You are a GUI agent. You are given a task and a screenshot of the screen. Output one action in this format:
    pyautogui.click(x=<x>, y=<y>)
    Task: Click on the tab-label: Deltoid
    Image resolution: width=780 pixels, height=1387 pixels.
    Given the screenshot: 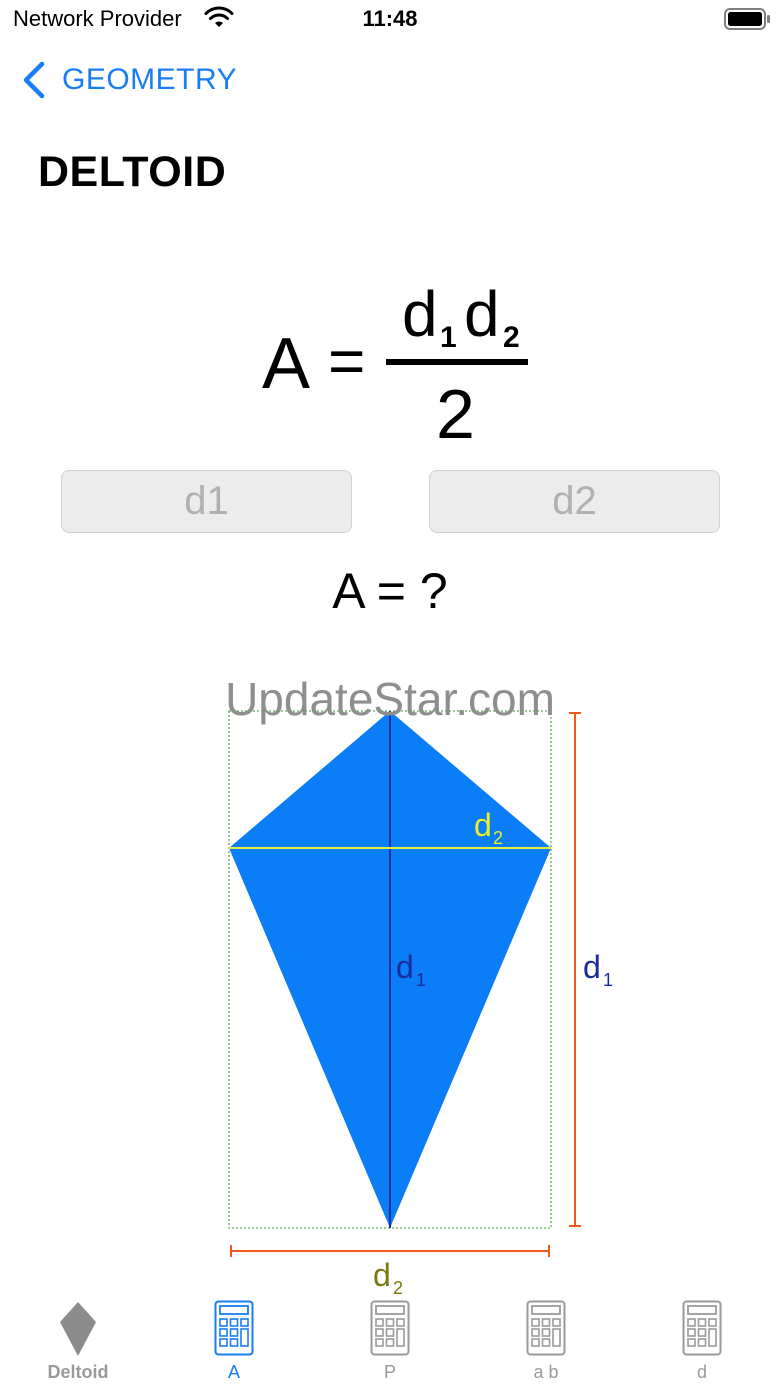 What is the action you would take?
    pyautogui.click(x=78, y=1372)
    